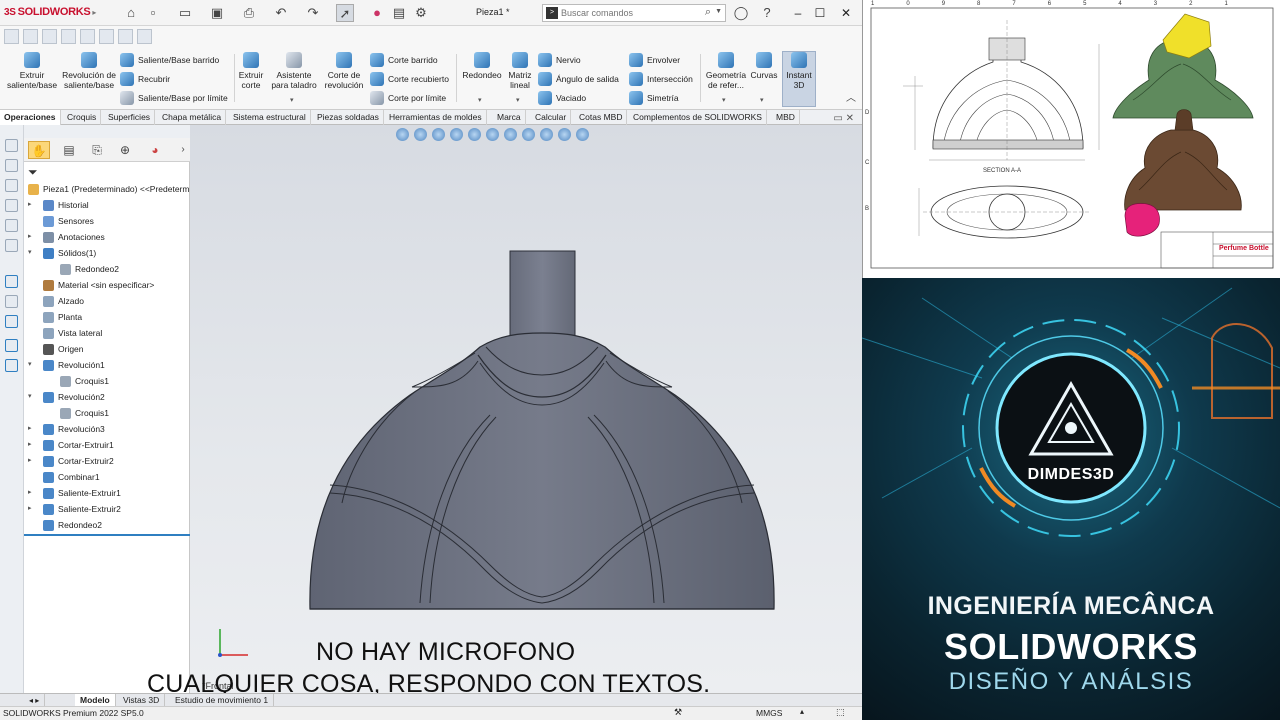 The height and width of the screenshot is (720, 1280). I want to click on rectangle-tool-icon, so click(68, 36).